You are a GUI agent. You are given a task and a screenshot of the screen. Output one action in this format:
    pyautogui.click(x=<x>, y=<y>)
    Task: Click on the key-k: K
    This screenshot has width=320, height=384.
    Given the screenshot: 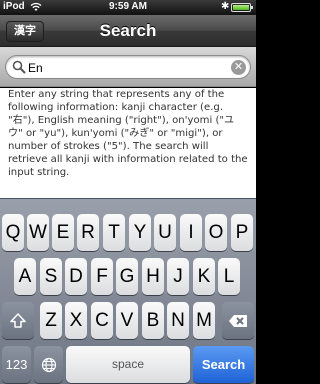 What is the action you would take?
    pyautogui.click(x=204, y=276)
    